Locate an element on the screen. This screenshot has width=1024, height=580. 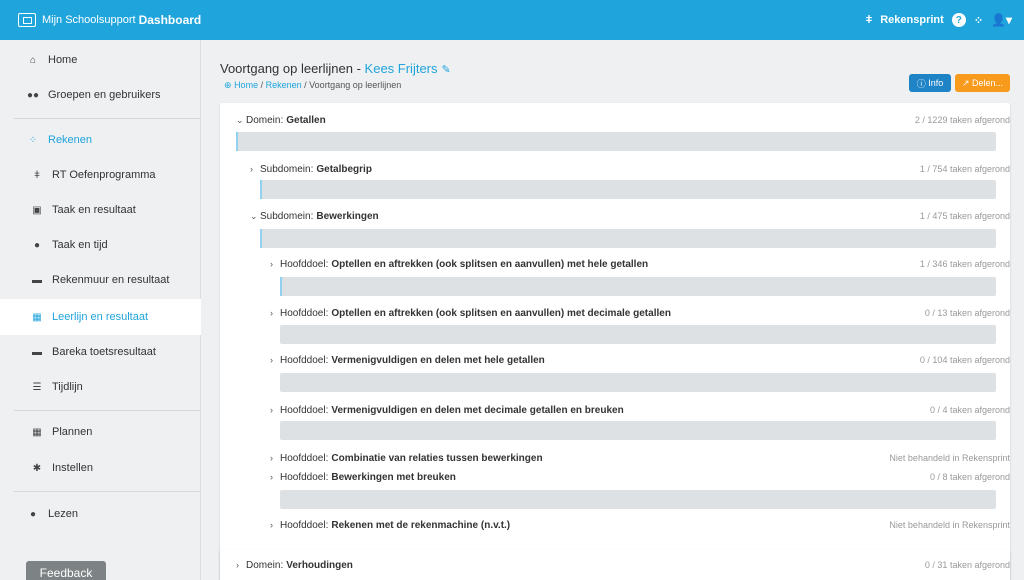
sidebar-item-label: Leerlijn en resultaat is located at coordinates (100, 317).